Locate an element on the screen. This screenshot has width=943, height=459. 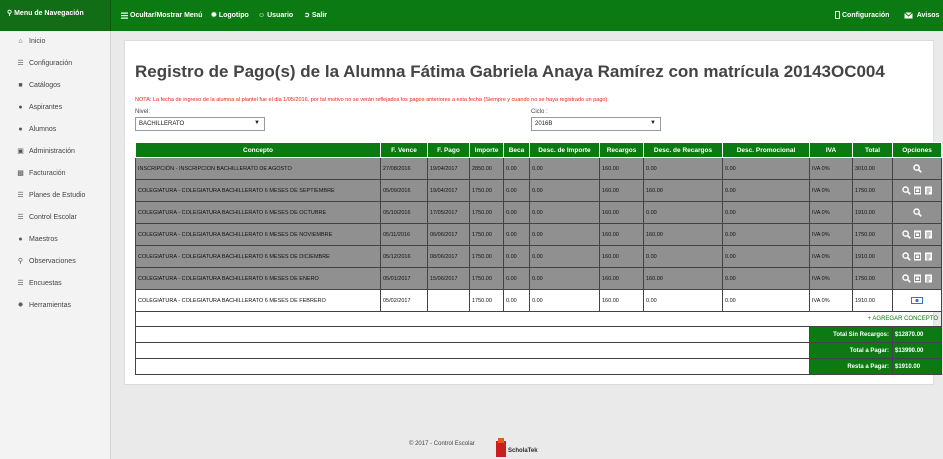
nav-menu-brand: ⚲ Menu de Navegación is located at coordinates (55, 15).